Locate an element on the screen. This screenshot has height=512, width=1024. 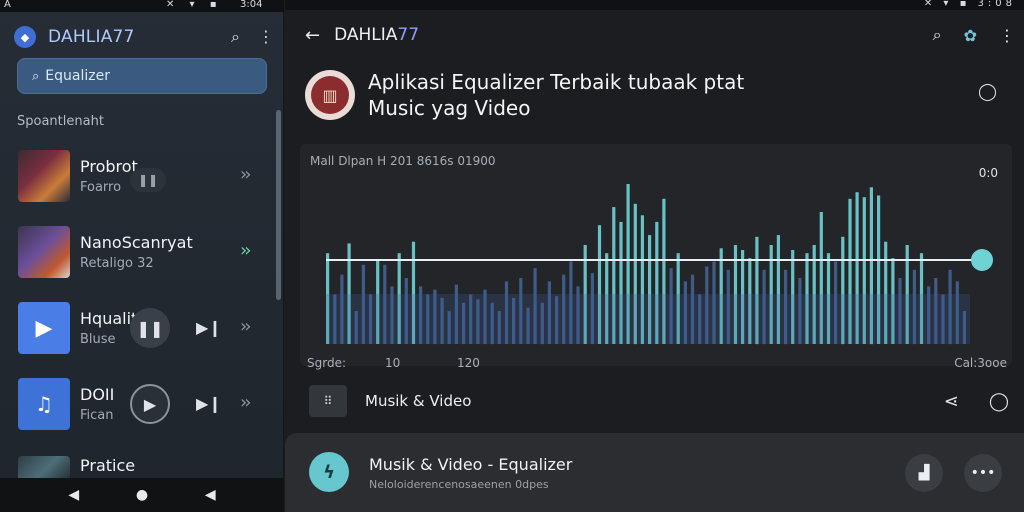
home-nav-icon: ● is located at coordinates (142, 495).